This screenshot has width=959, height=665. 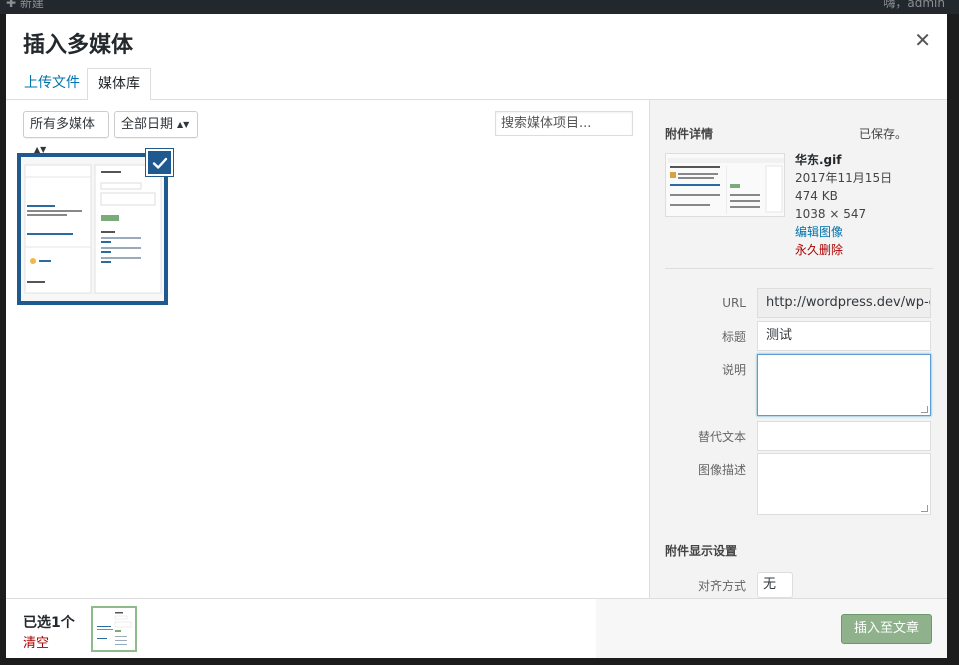 I want to click on details-divider, so click(x=799, y=268).